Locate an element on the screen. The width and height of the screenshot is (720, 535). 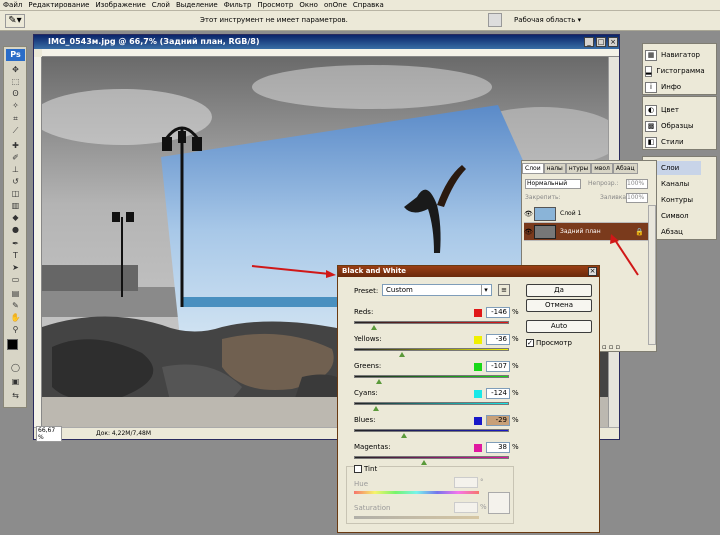
fill-label: Заливка: is located at coordinates (614, 197).